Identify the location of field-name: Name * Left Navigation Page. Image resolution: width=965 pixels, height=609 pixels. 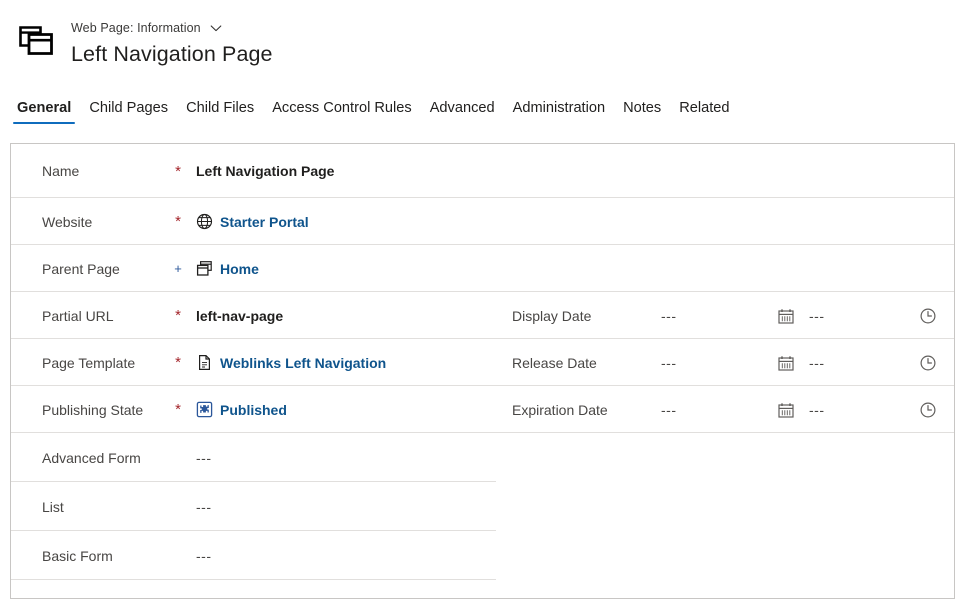
(253, 171).